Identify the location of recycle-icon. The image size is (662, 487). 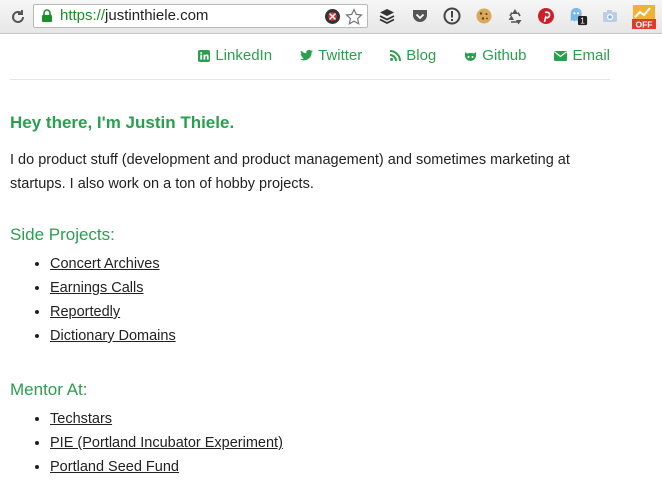
(515, 16).